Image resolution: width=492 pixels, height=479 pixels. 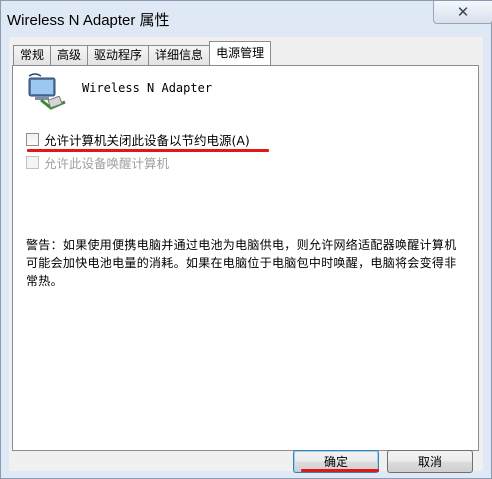 I want to click on device-name: Wireless N Adapter, so click(x=147, y=88).